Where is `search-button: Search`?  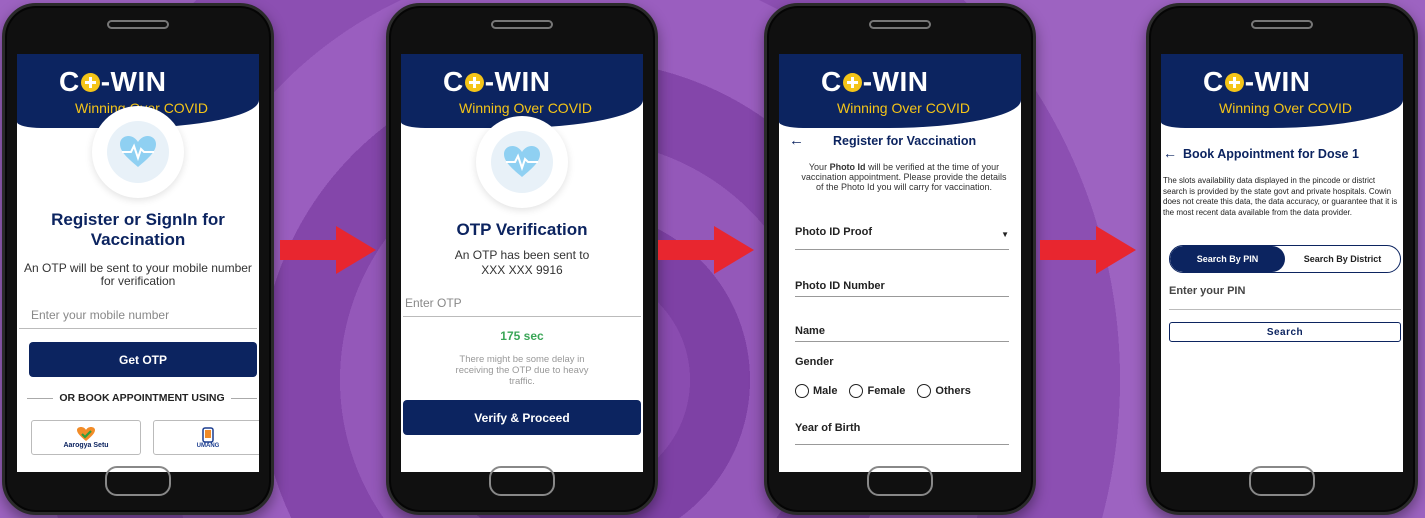 search-button: Search is located at coordinates (1285, 332).